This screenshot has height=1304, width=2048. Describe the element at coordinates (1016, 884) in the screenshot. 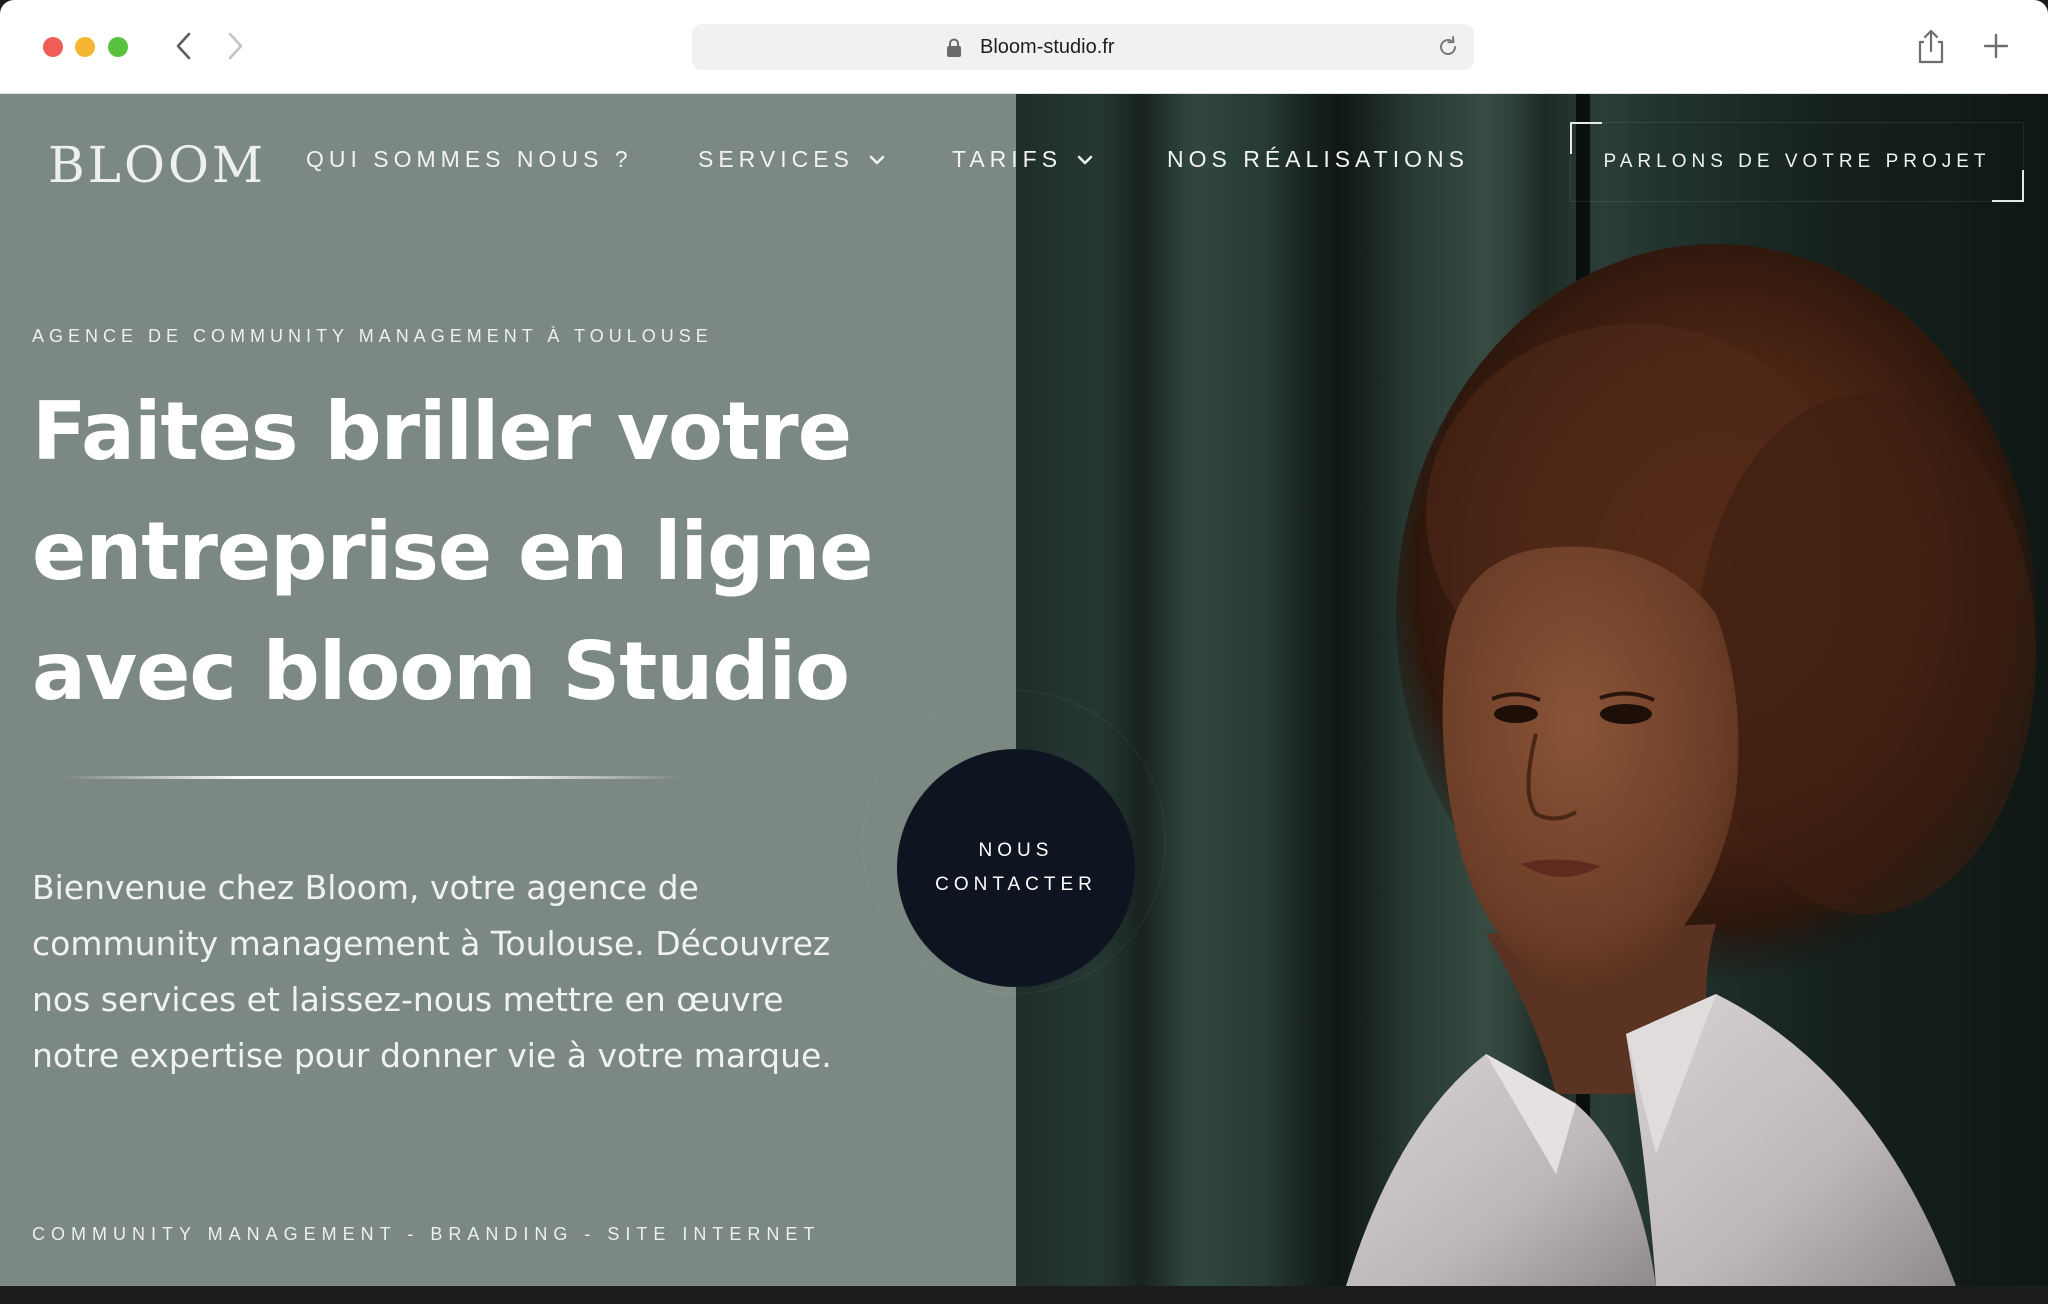

I see `contact-label-line2: CONTACTER` at that location.